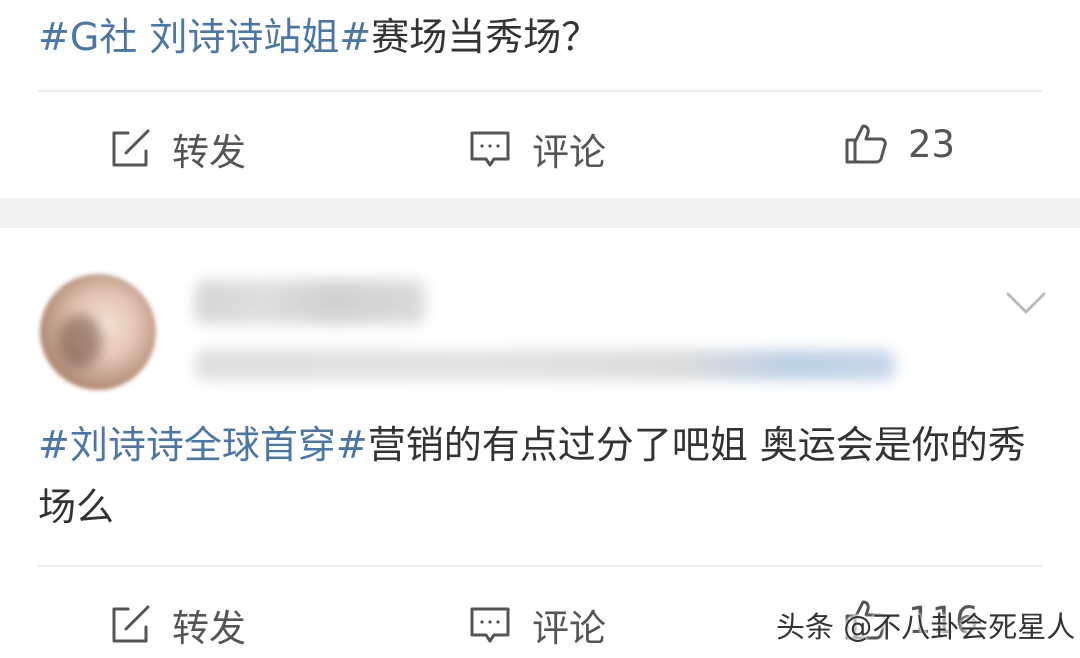 Image resolution: width=1080 pixels, height=658 pixels. What do you see at coordinates (545, 365) in the screenshot?
I see `post-meta-blurred` at bounding box center [545, 365].